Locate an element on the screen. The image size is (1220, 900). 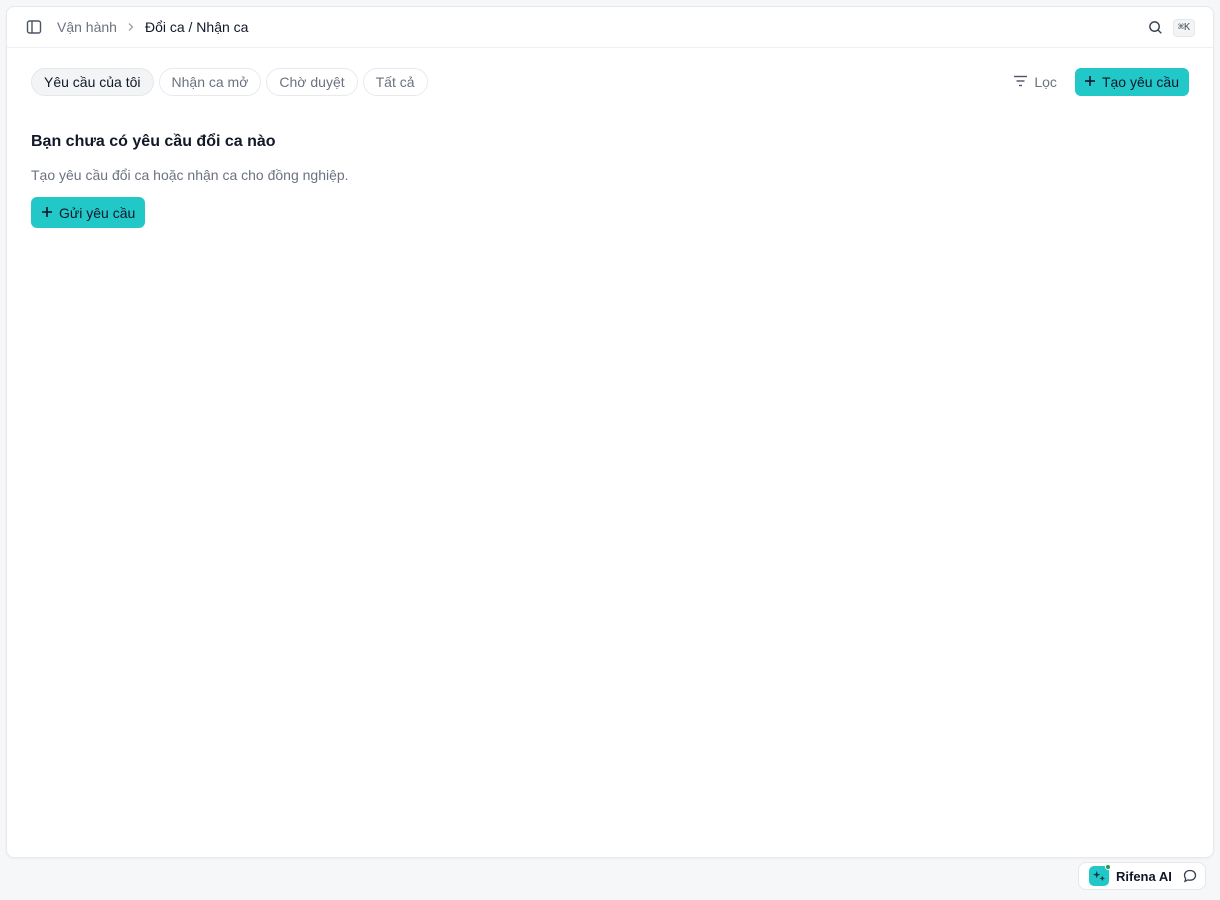
filter-button: Lọc is located at coordinates (1035, 82).